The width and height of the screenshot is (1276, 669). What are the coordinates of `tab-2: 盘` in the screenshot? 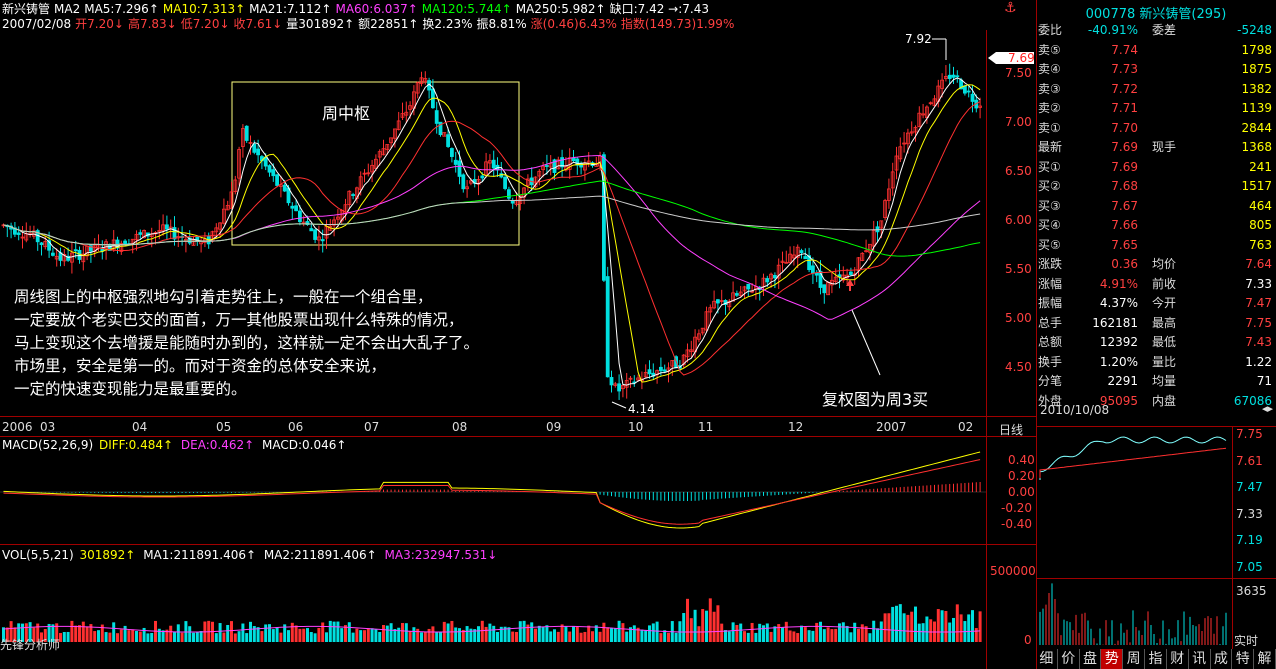 It's located at (1091, 659).